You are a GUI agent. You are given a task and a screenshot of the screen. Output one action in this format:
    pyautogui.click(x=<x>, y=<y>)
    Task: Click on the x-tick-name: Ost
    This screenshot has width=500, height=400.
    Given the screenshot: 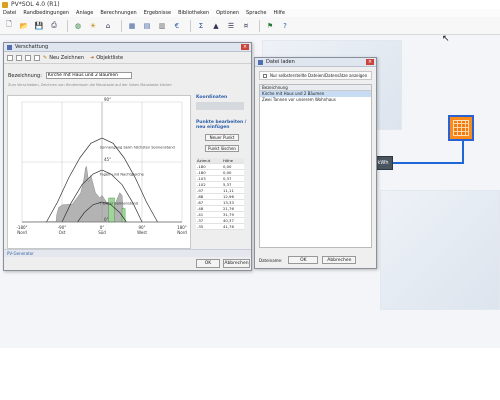 What is the action you would take?
    pyautogui.click(x=62, y=232)
    